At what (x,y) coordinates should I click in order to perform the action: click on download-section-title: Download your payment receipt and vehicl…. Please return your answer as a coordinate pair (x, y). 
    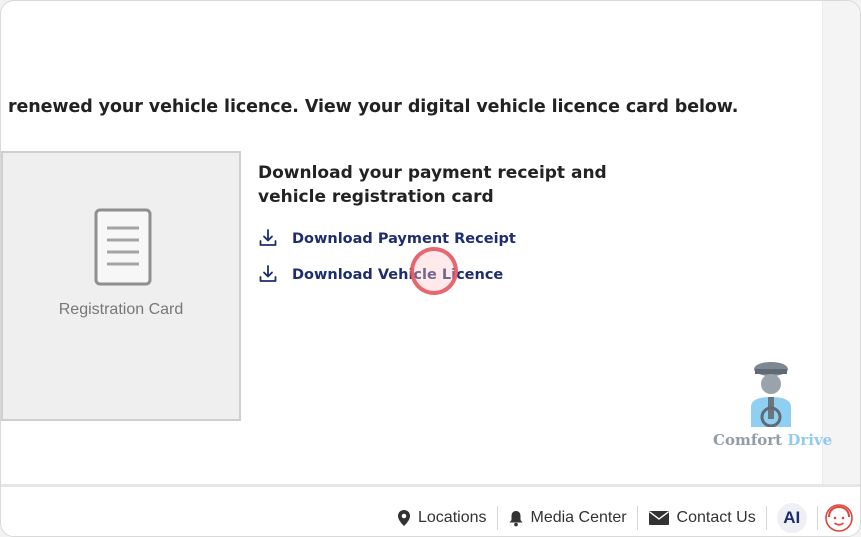
    Looking at the image, I should click on (432, 185).